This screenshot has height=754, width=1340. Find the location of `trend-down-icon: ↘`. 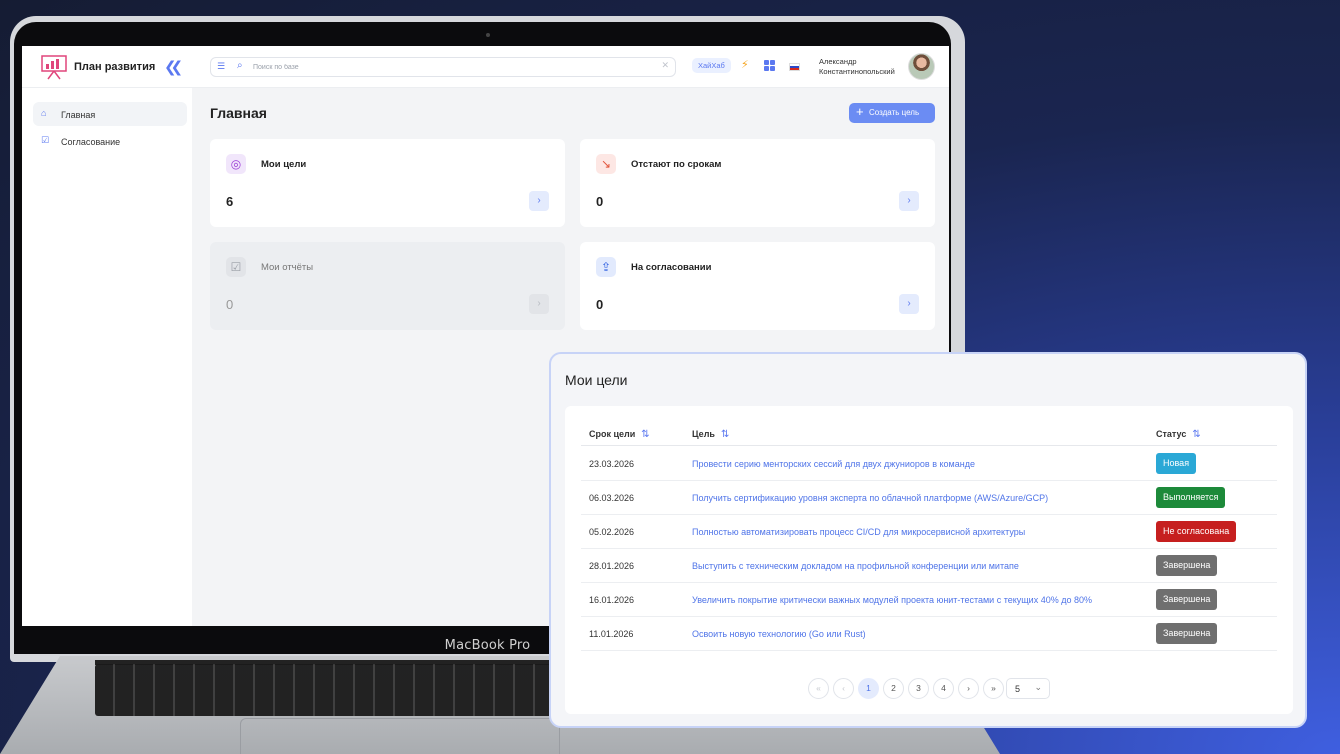

trend-down-icon: ↘ is located at coordinates (606, 164).